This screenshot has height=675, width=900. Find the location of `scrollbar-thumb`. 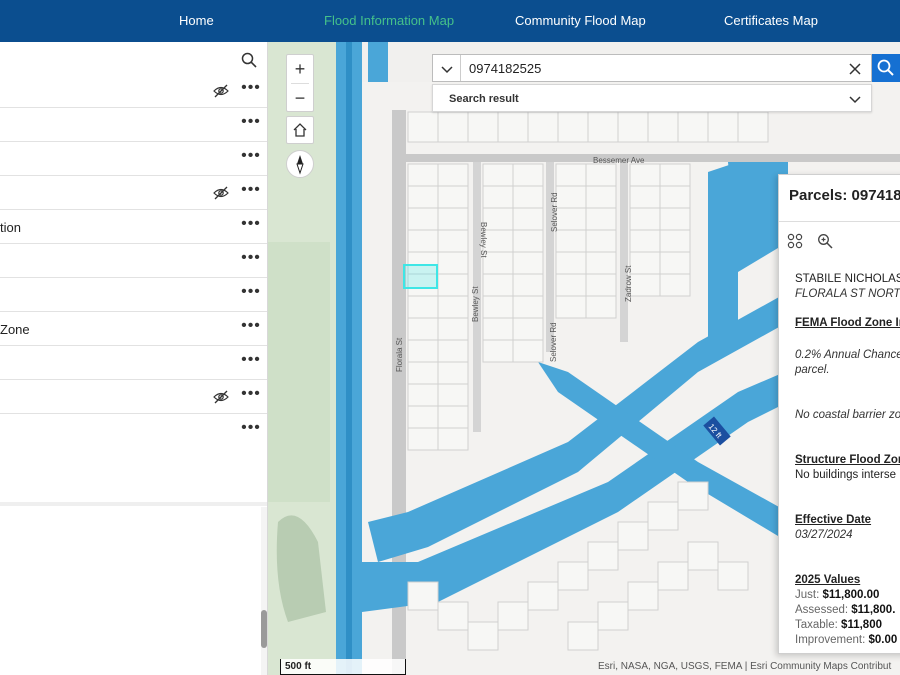

scrollbar-thumb is located at coordinates (264, 629).